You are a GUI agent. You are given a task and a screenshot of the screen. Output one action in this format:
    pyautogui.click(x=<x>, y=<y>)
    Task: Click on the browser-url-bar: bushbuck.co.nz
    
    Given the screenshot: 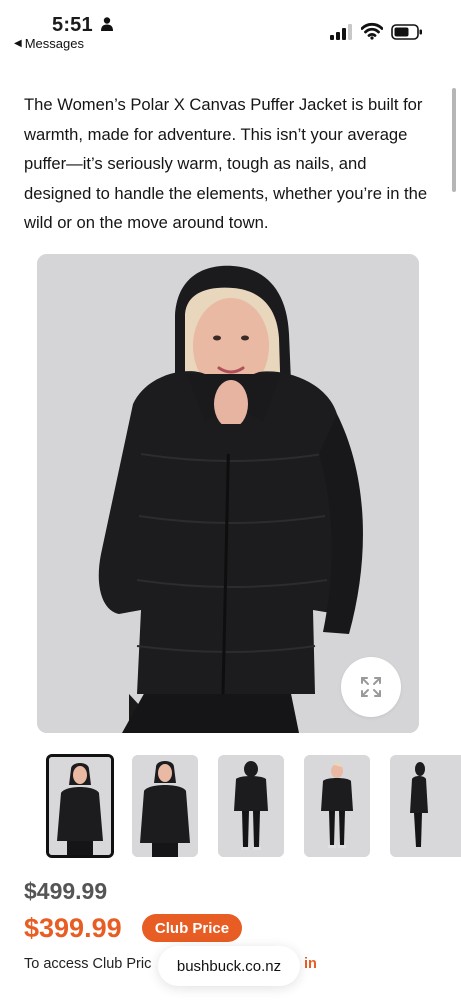 What is the action you would take?
    pyautogui.click(x=229, y=966)
    